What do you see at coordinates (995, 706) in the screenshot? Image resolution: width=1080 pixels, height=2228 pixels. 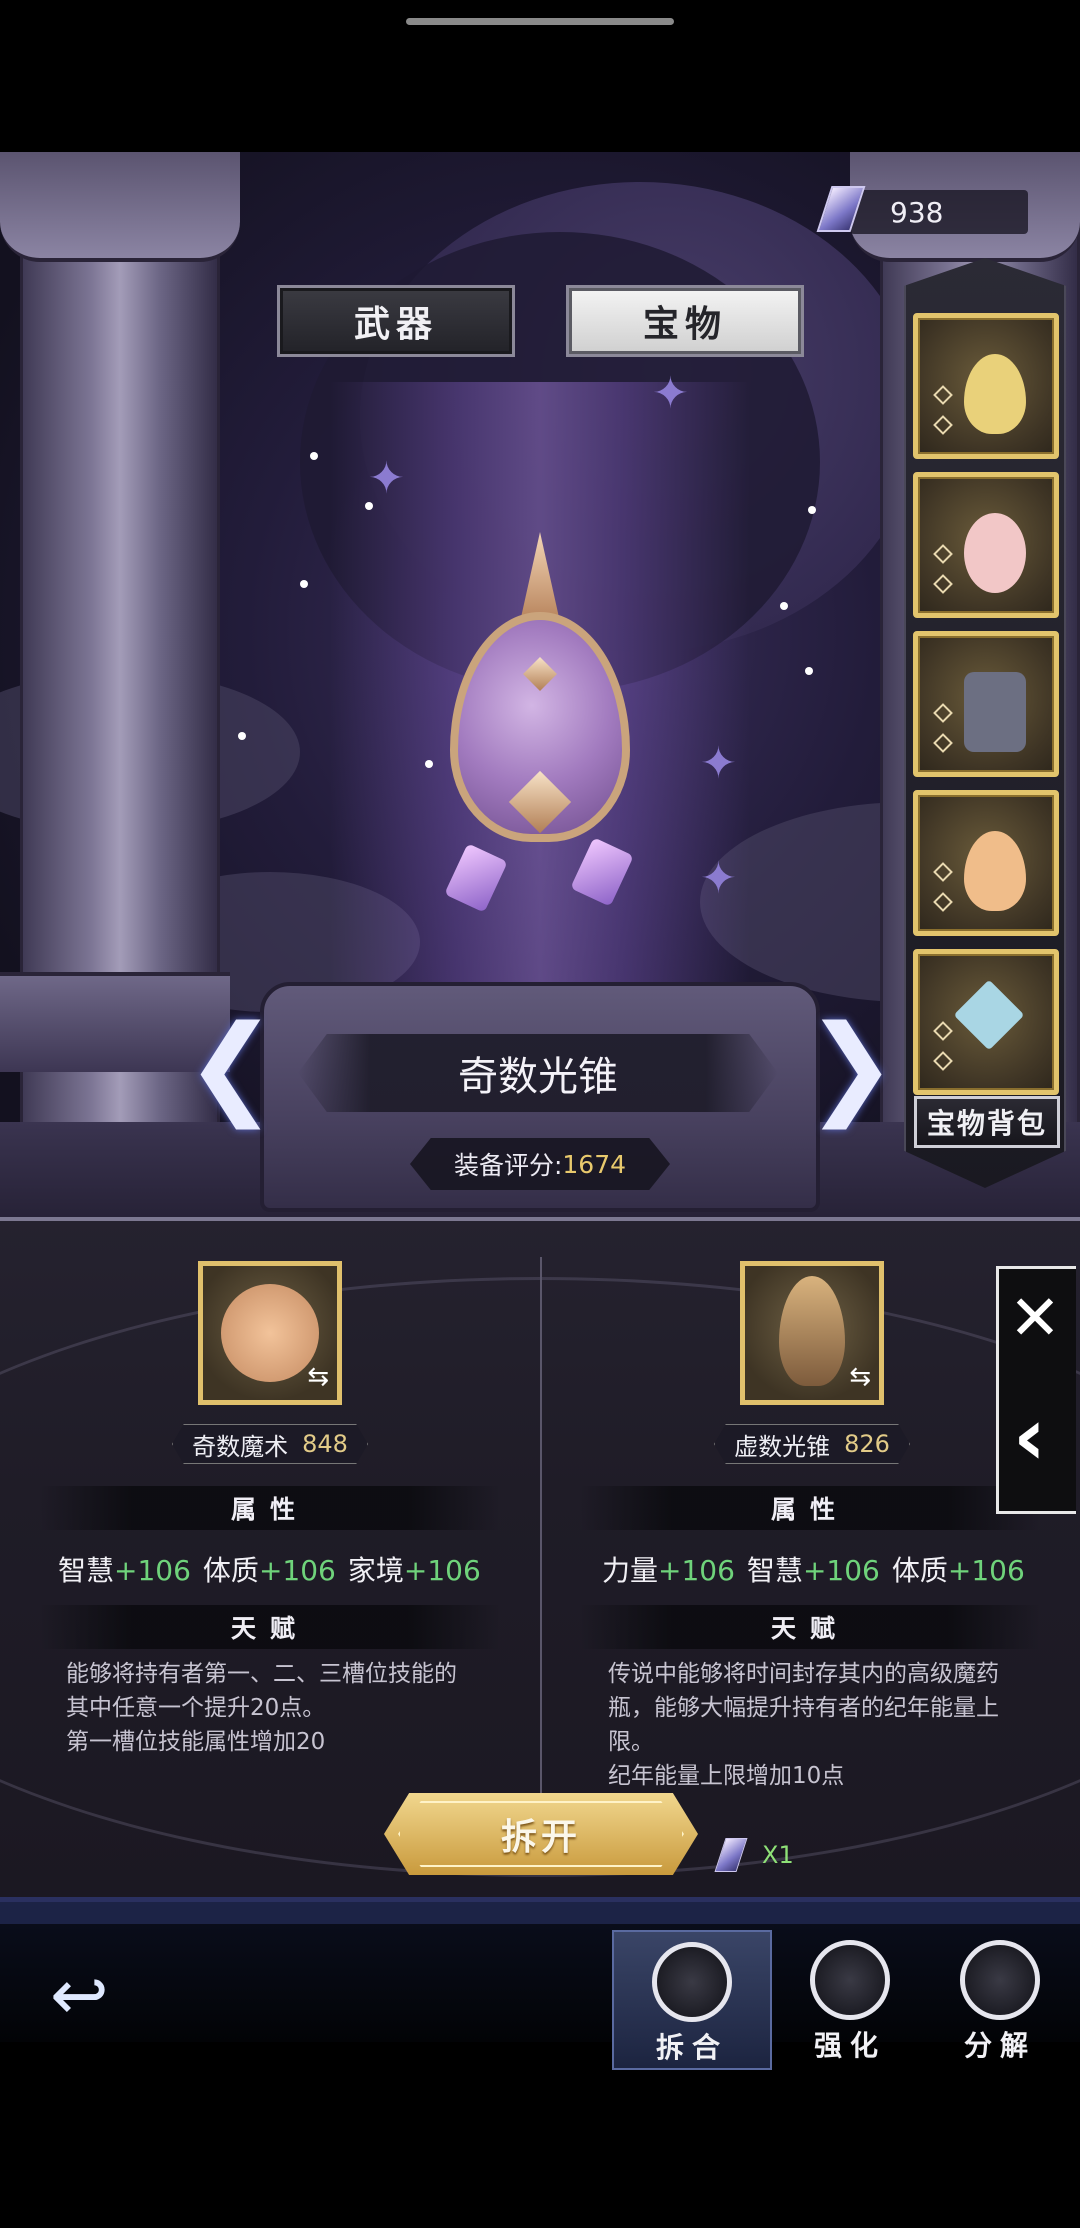 I see `armored-figure-icon` at bounding box center [995, 706].